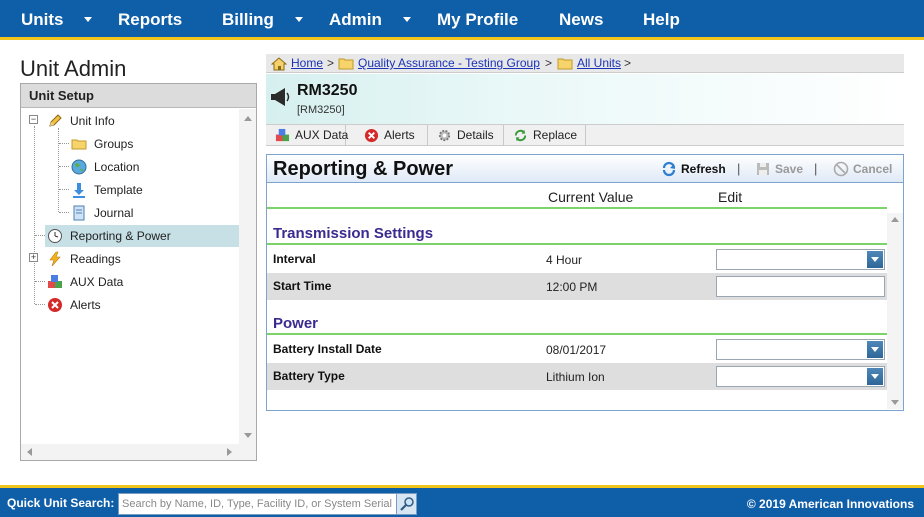  What do you see at coordinates (661, 20) in the screenshot?
I see `nav-help: Help` at bounding box center [661, 20].